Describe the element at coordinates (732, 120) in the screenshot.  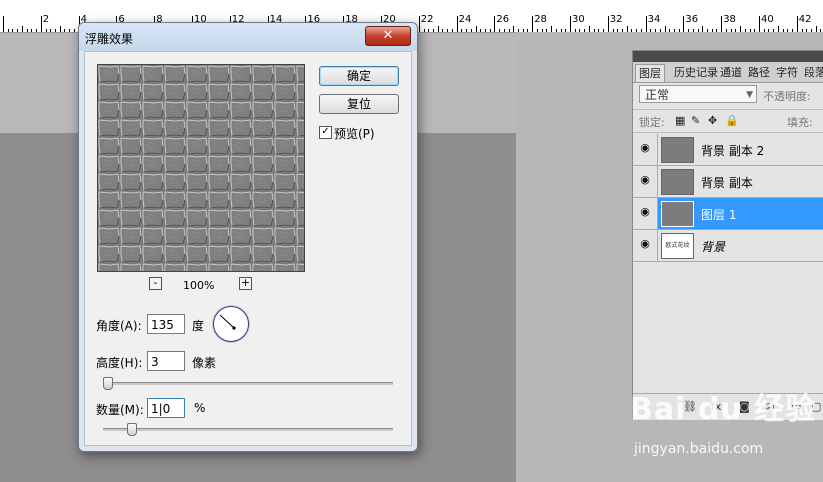
I see `lock-all-icon: 🔒` at that location.